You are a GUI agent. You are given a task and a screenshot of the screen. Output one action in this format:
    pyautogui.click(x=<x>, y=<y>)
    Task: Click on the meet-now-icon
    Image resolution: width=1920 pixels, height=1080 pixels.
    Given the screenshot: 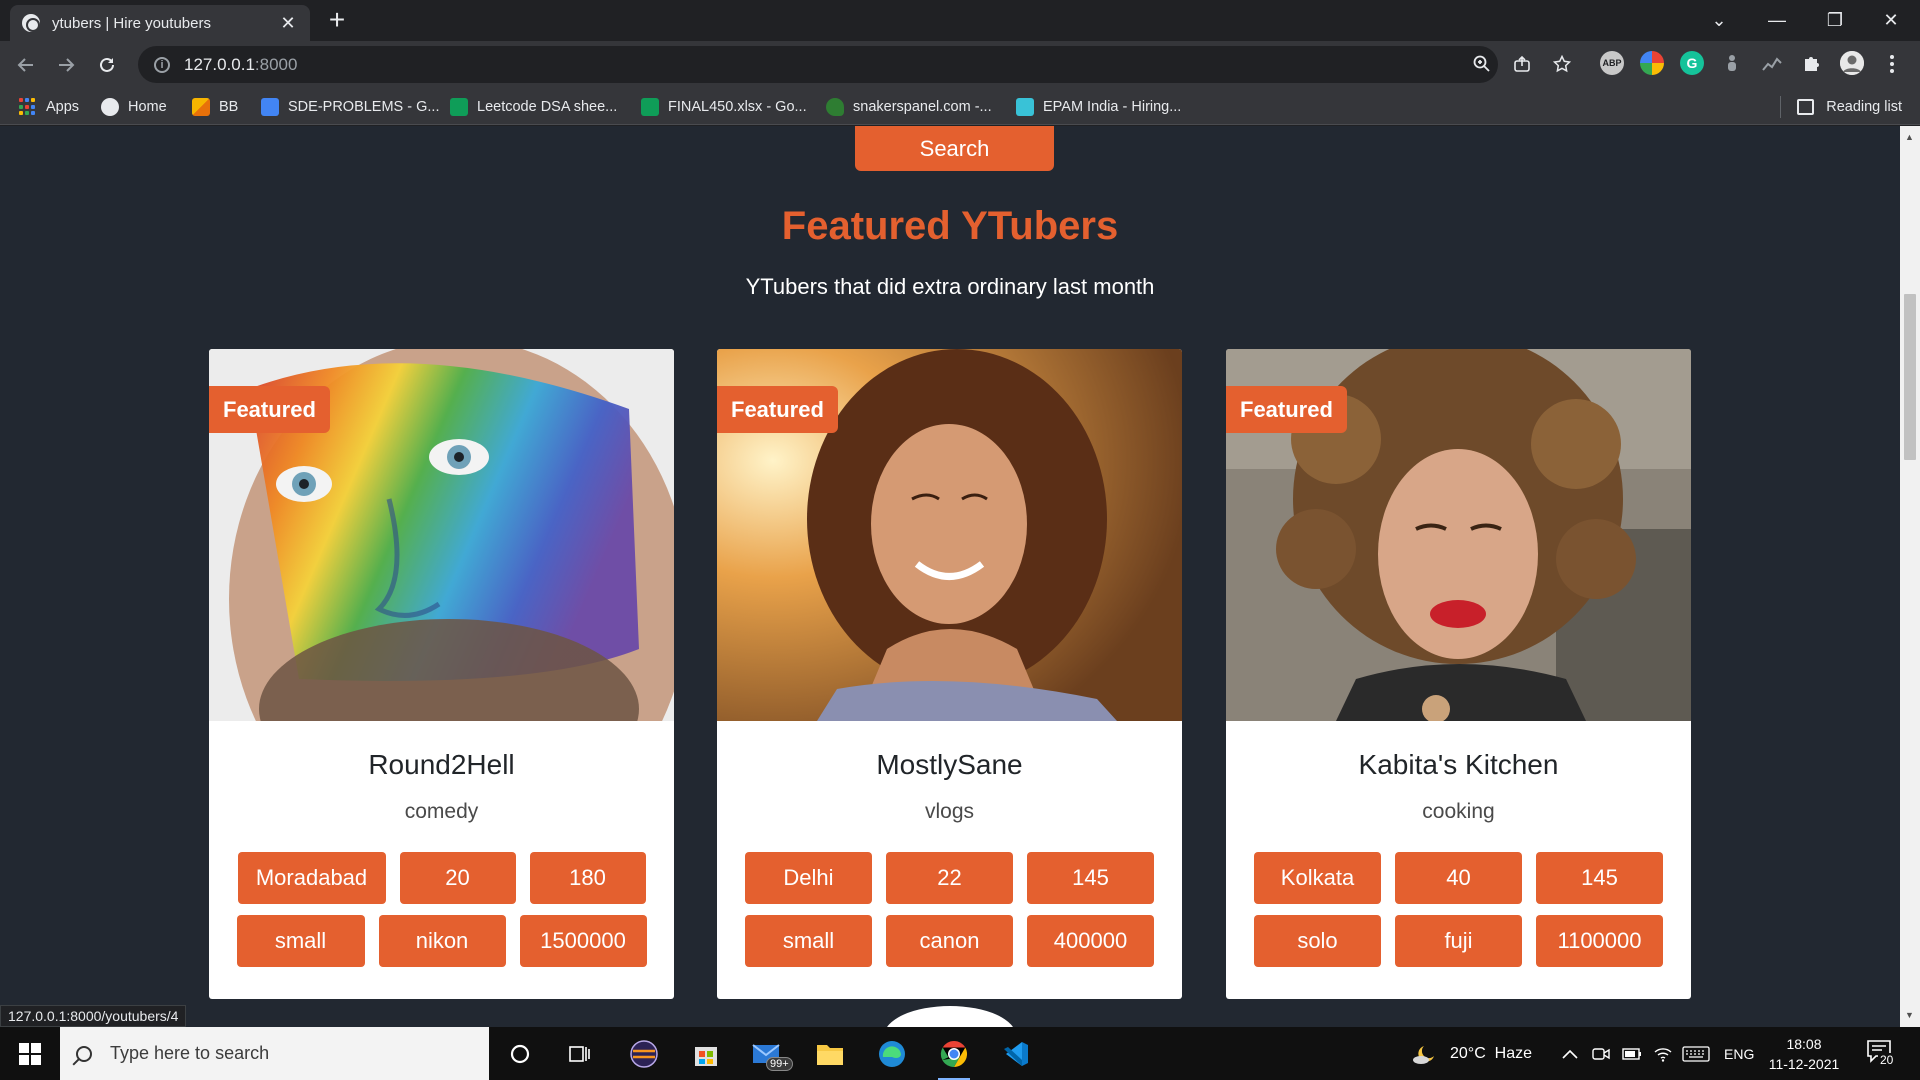 What is the action you would take?
    pyautogui.click(x=1601, y=1053)
    